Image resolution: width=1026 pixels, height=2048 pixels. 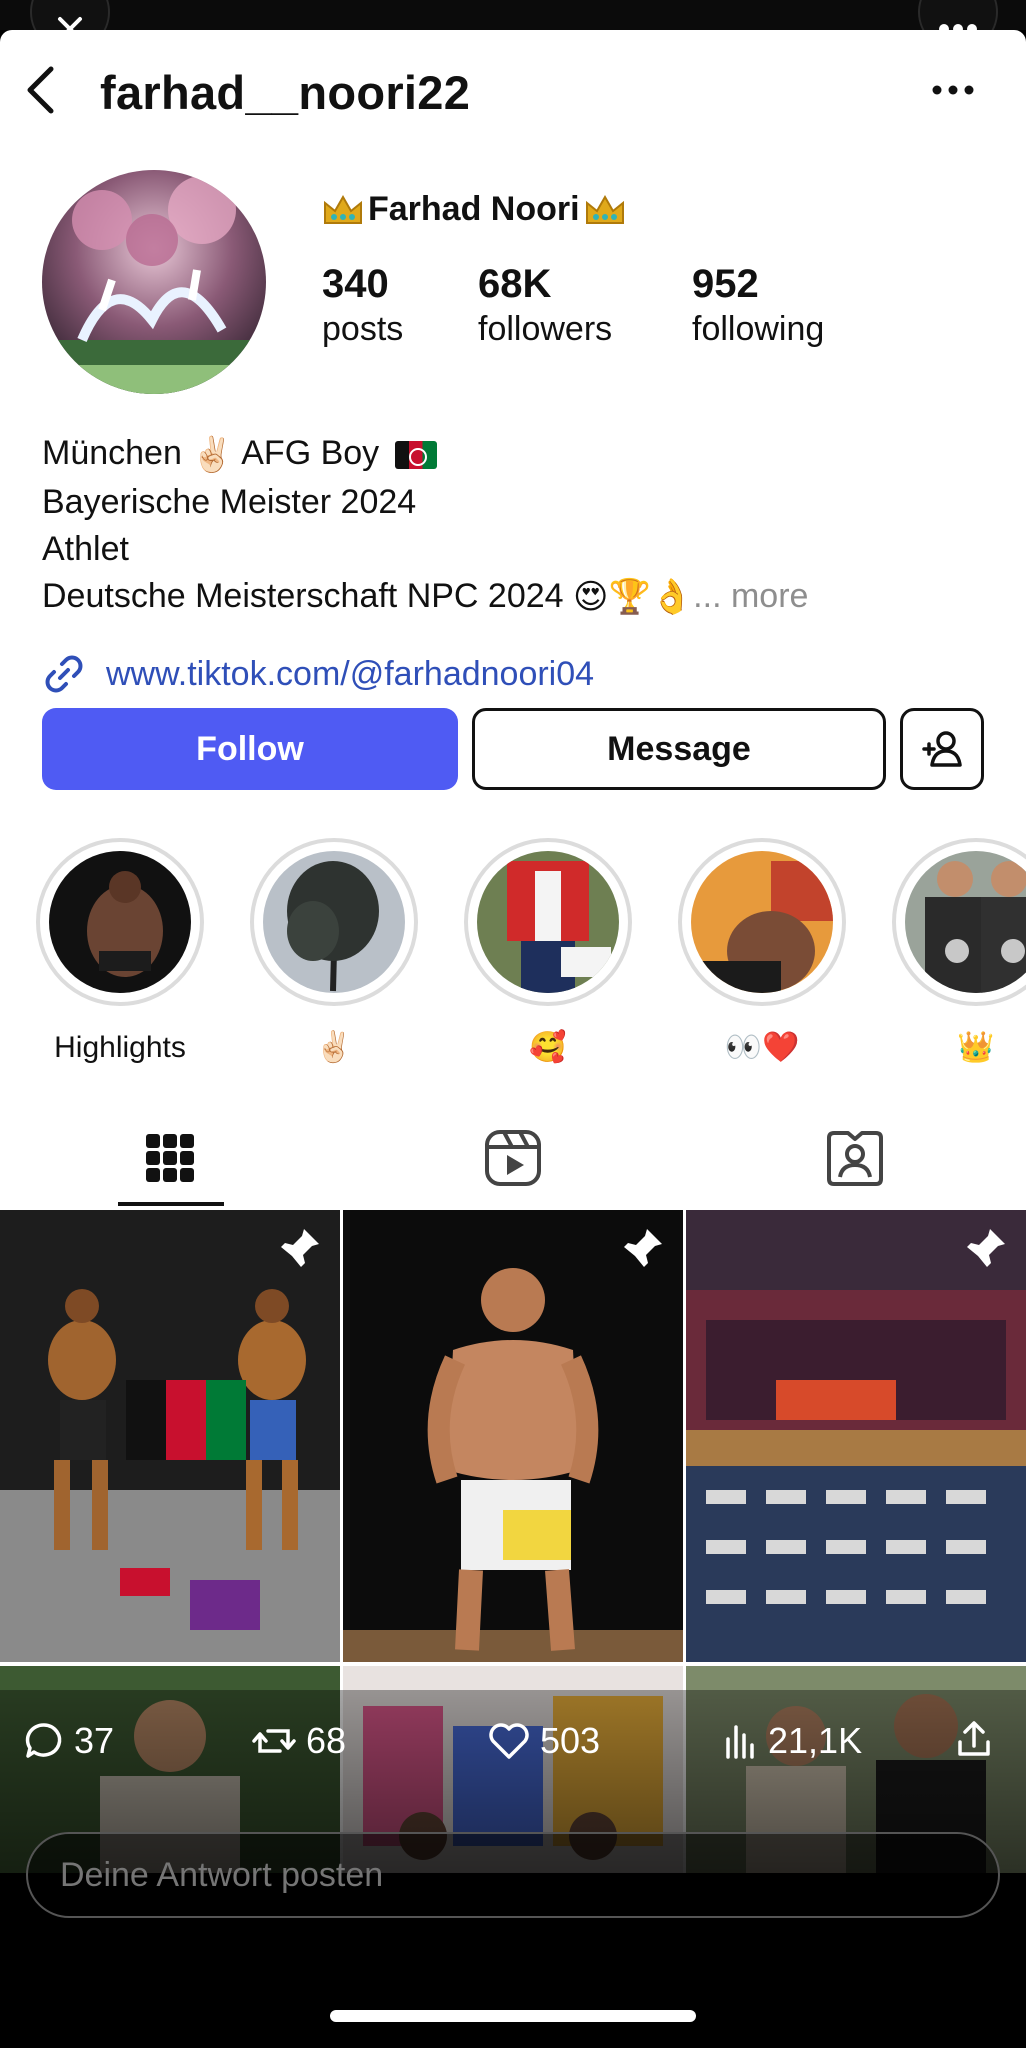 I want to click on stat-following: 952 following, so click(x=758, y=307).